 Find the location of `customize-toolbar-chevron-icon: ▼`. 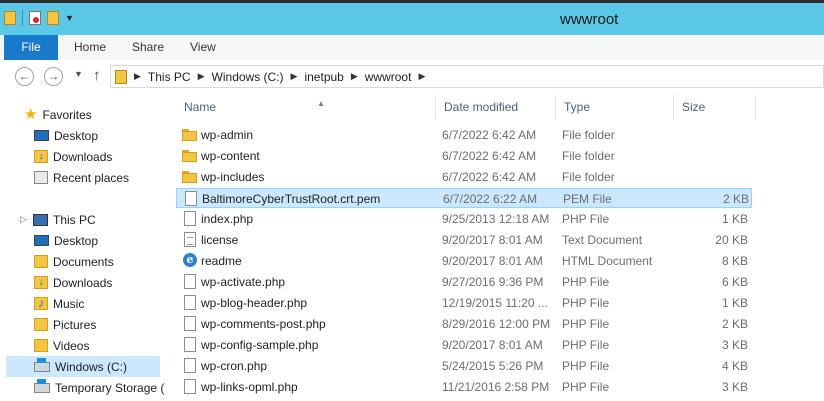

customize-toolbar-chevron-icon: ▼ is located at coordinates (69, 18).